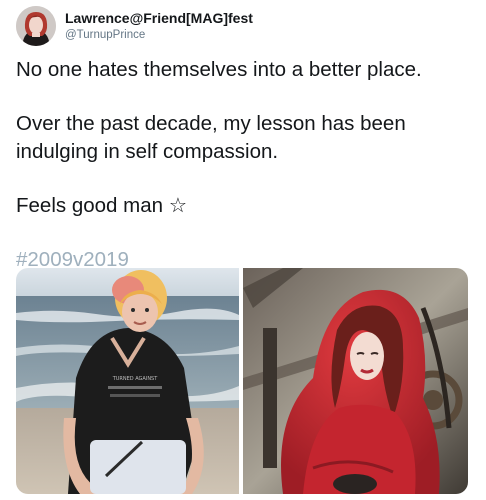 The image size is (486, 500). I want to click on tweet-line: Over the past decade, my lesson has been, so click(211, 123).